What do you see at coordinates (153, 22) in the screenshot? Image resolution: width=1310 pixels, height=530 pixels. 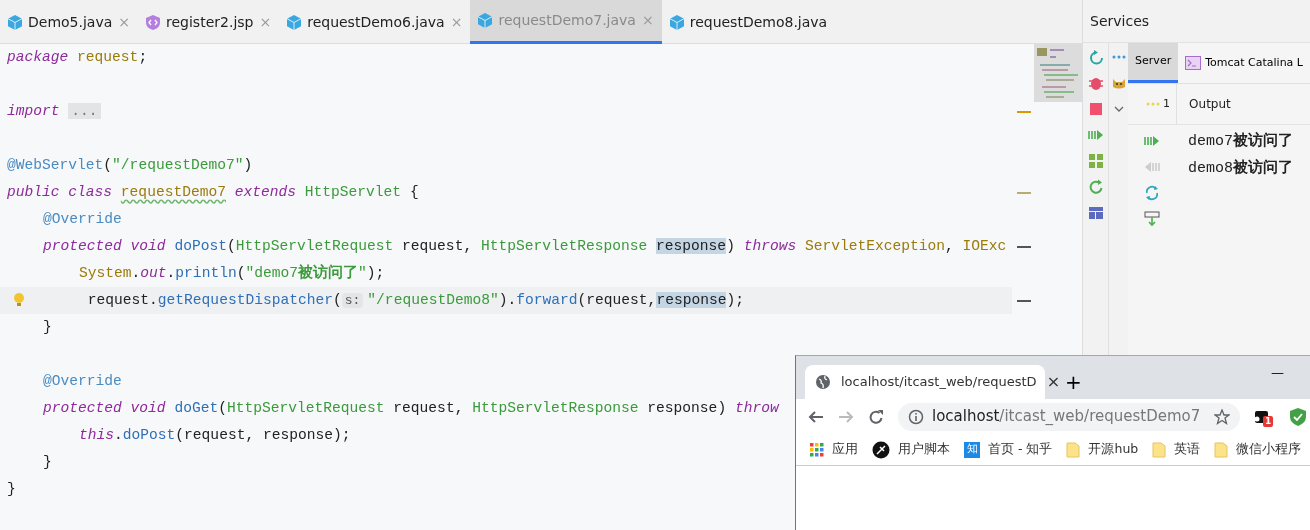 I see `shield-icon` at bounding box center [153, 22].